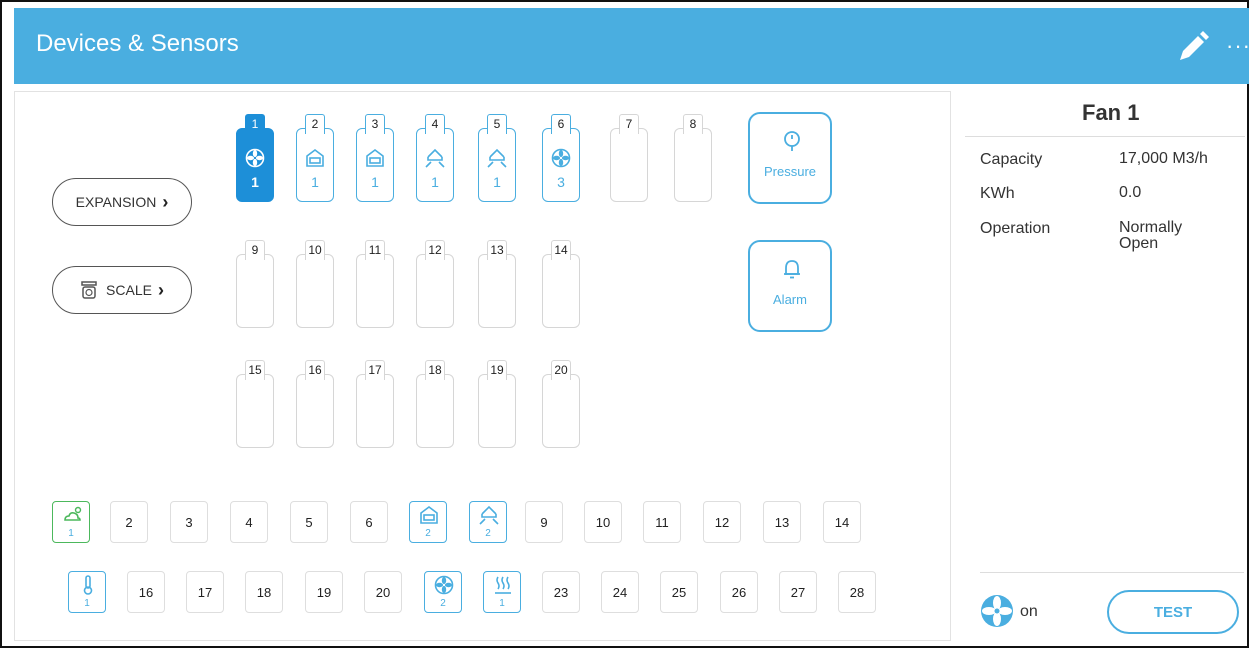 The image size is (1249, 648). I want to click on io-box: 4, so click(249, 522).